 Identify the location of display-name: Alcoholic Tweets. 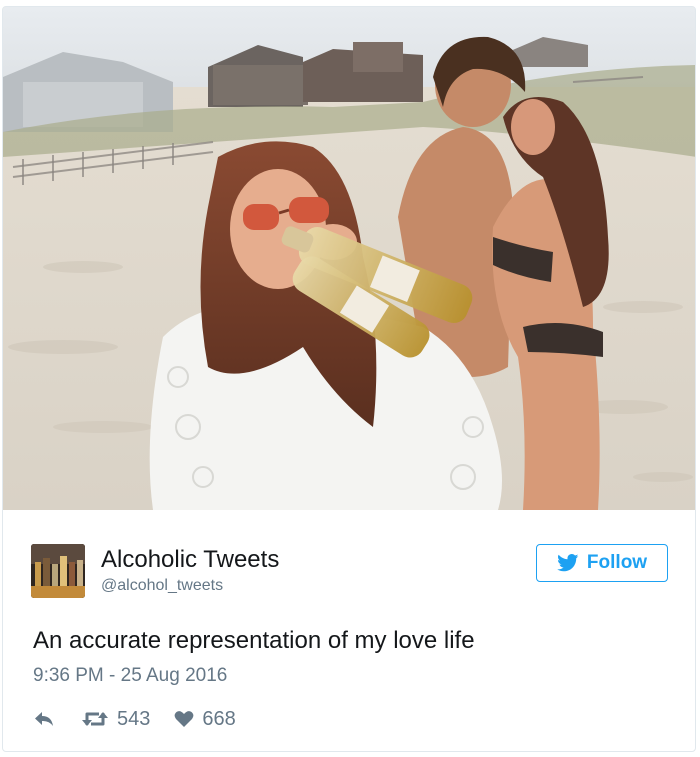
(190, 560).